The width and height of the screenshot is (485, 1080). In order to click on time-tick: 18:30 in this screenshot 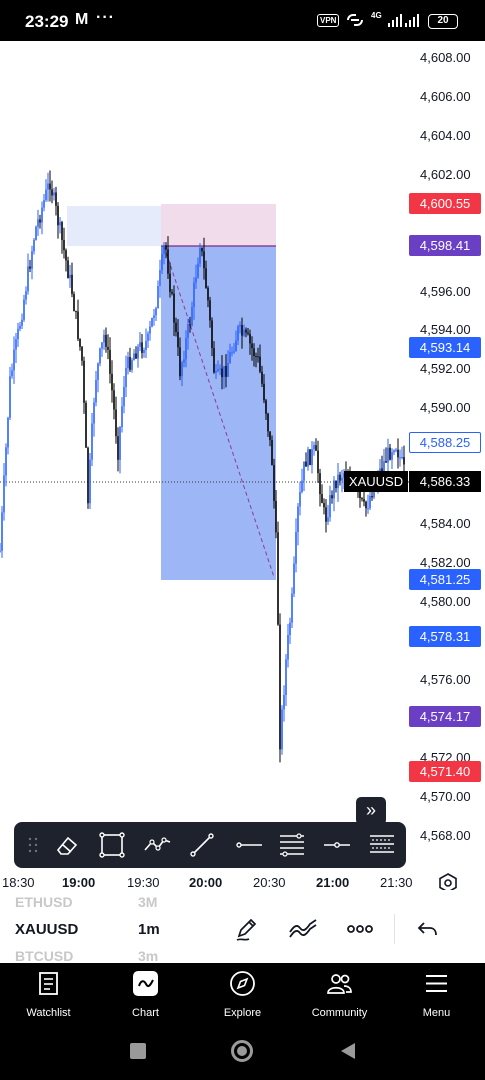, I will do `click(18, 882)`.